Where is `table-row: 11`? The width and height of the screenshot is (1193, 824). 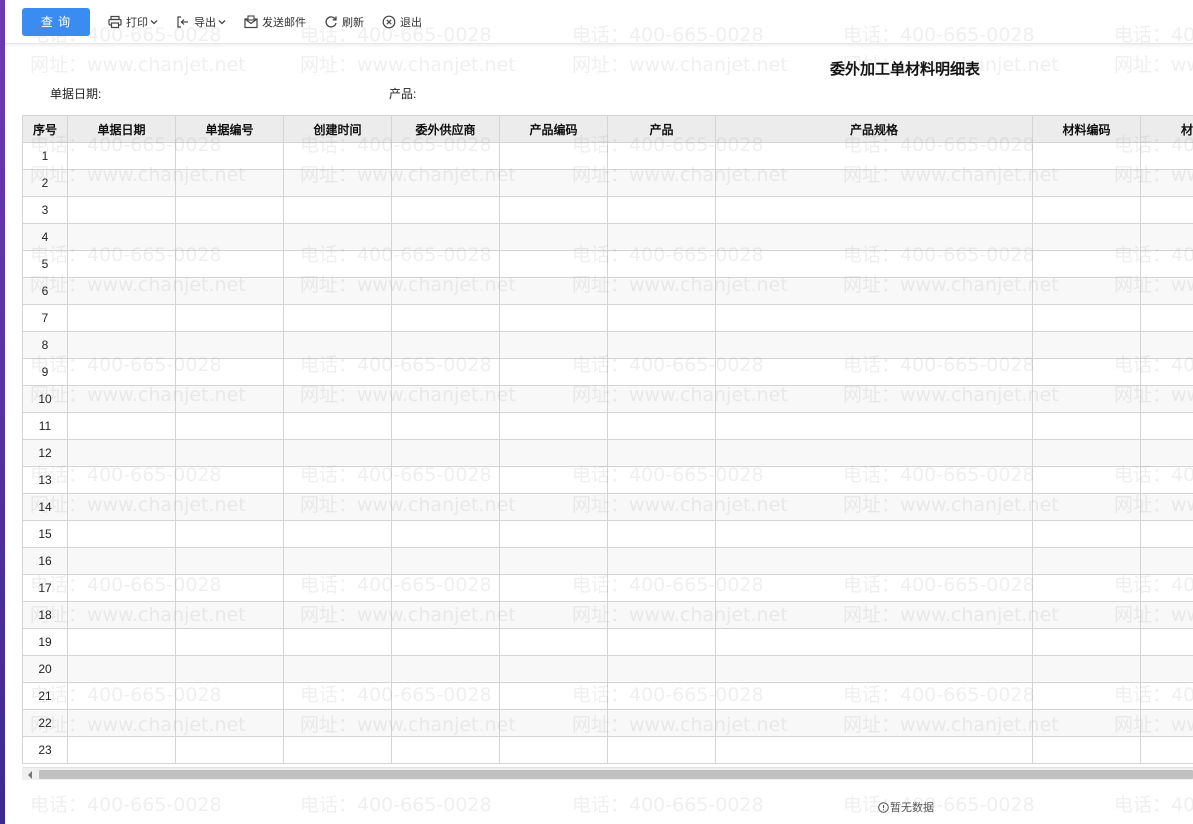 table-row: 11 is located at coordinates (607, 426).